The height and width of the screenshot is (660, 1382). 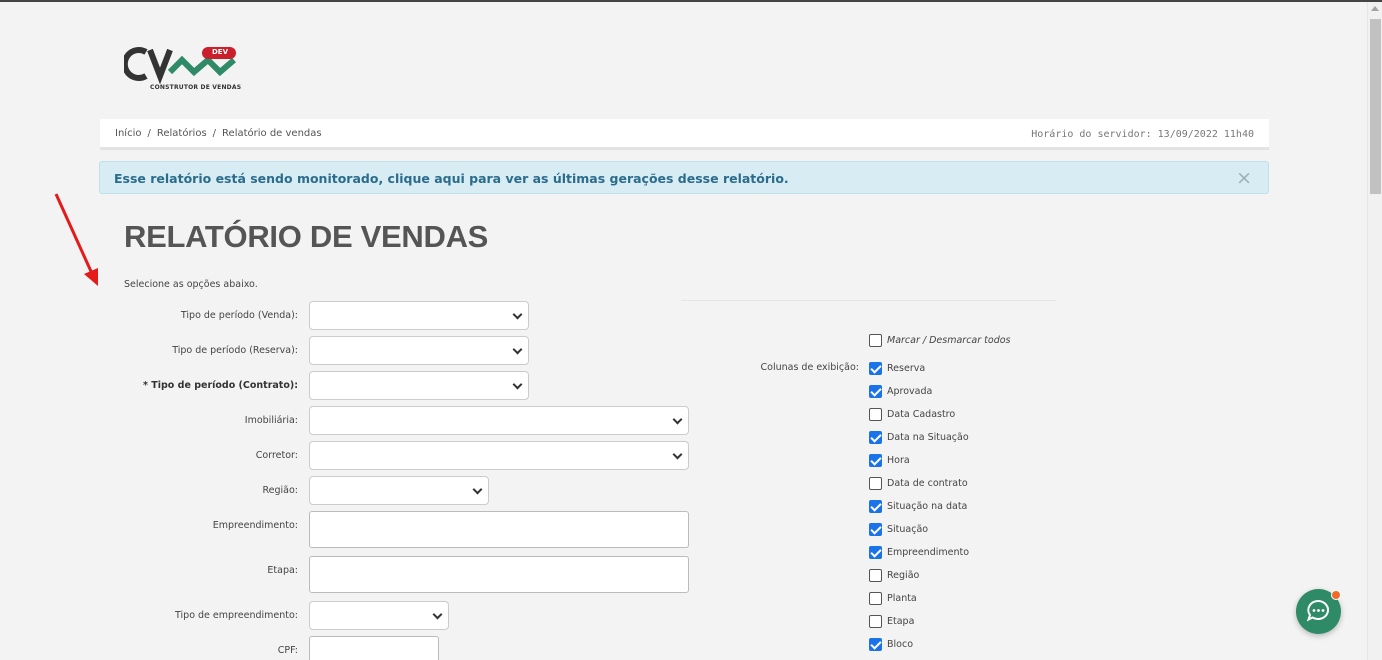 What do you see at coordinates (910, 391) in the screenshot?
I see `column-option-label: Aprovada` at bounding box center [910, 391].